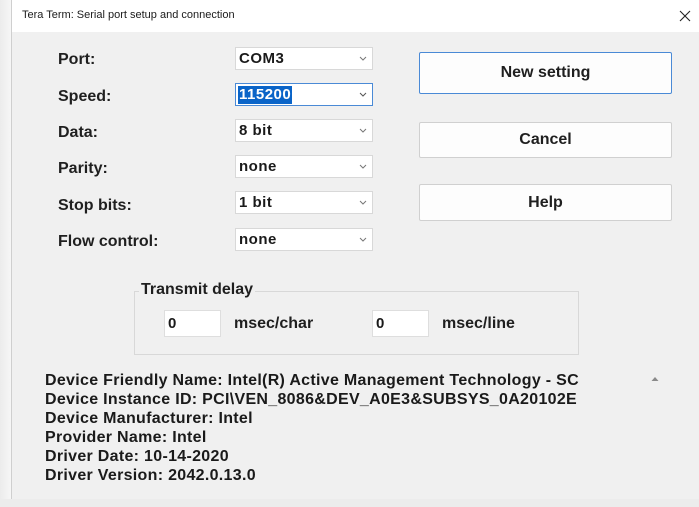  What do you see at coordinates (304, 166) in the screenshot?
I see `parity-select: none` at bounding box center [304, 166].